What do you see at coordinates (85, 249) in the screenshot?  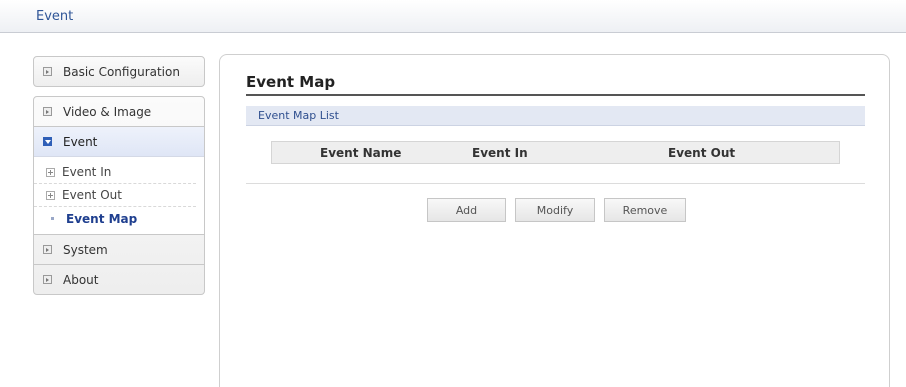 I see `sidebar-item-label: System` at bounding box center [85, 249].